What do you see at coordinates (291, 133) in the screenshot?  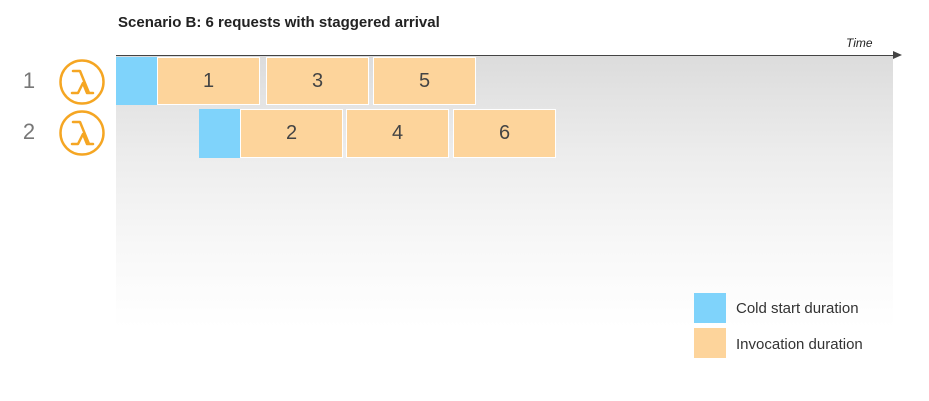 I see `invocation-block: 2` at bounding box center [291, 133].